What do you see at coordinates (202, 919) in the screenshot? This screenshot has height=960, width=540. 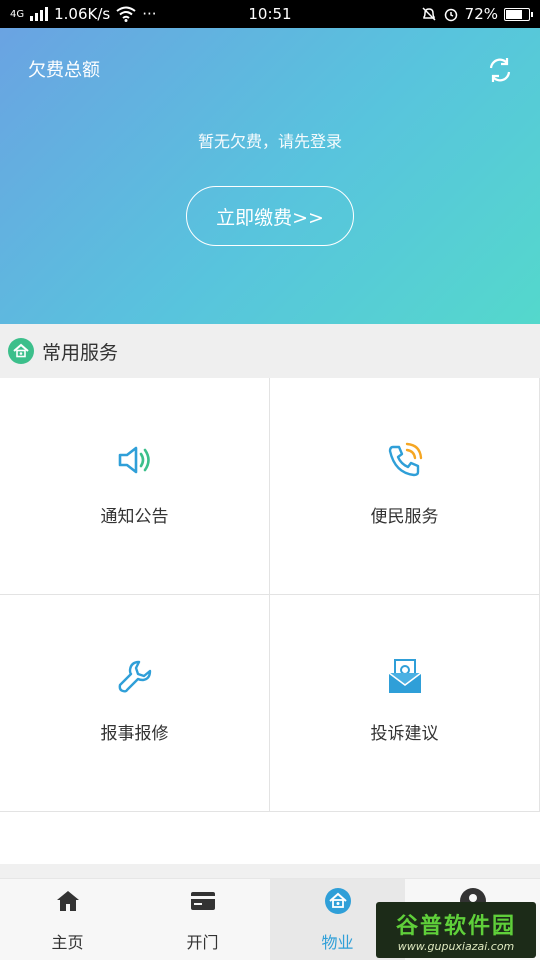 I see `tab-open-door: 开门` at bounding box center [202, 919].